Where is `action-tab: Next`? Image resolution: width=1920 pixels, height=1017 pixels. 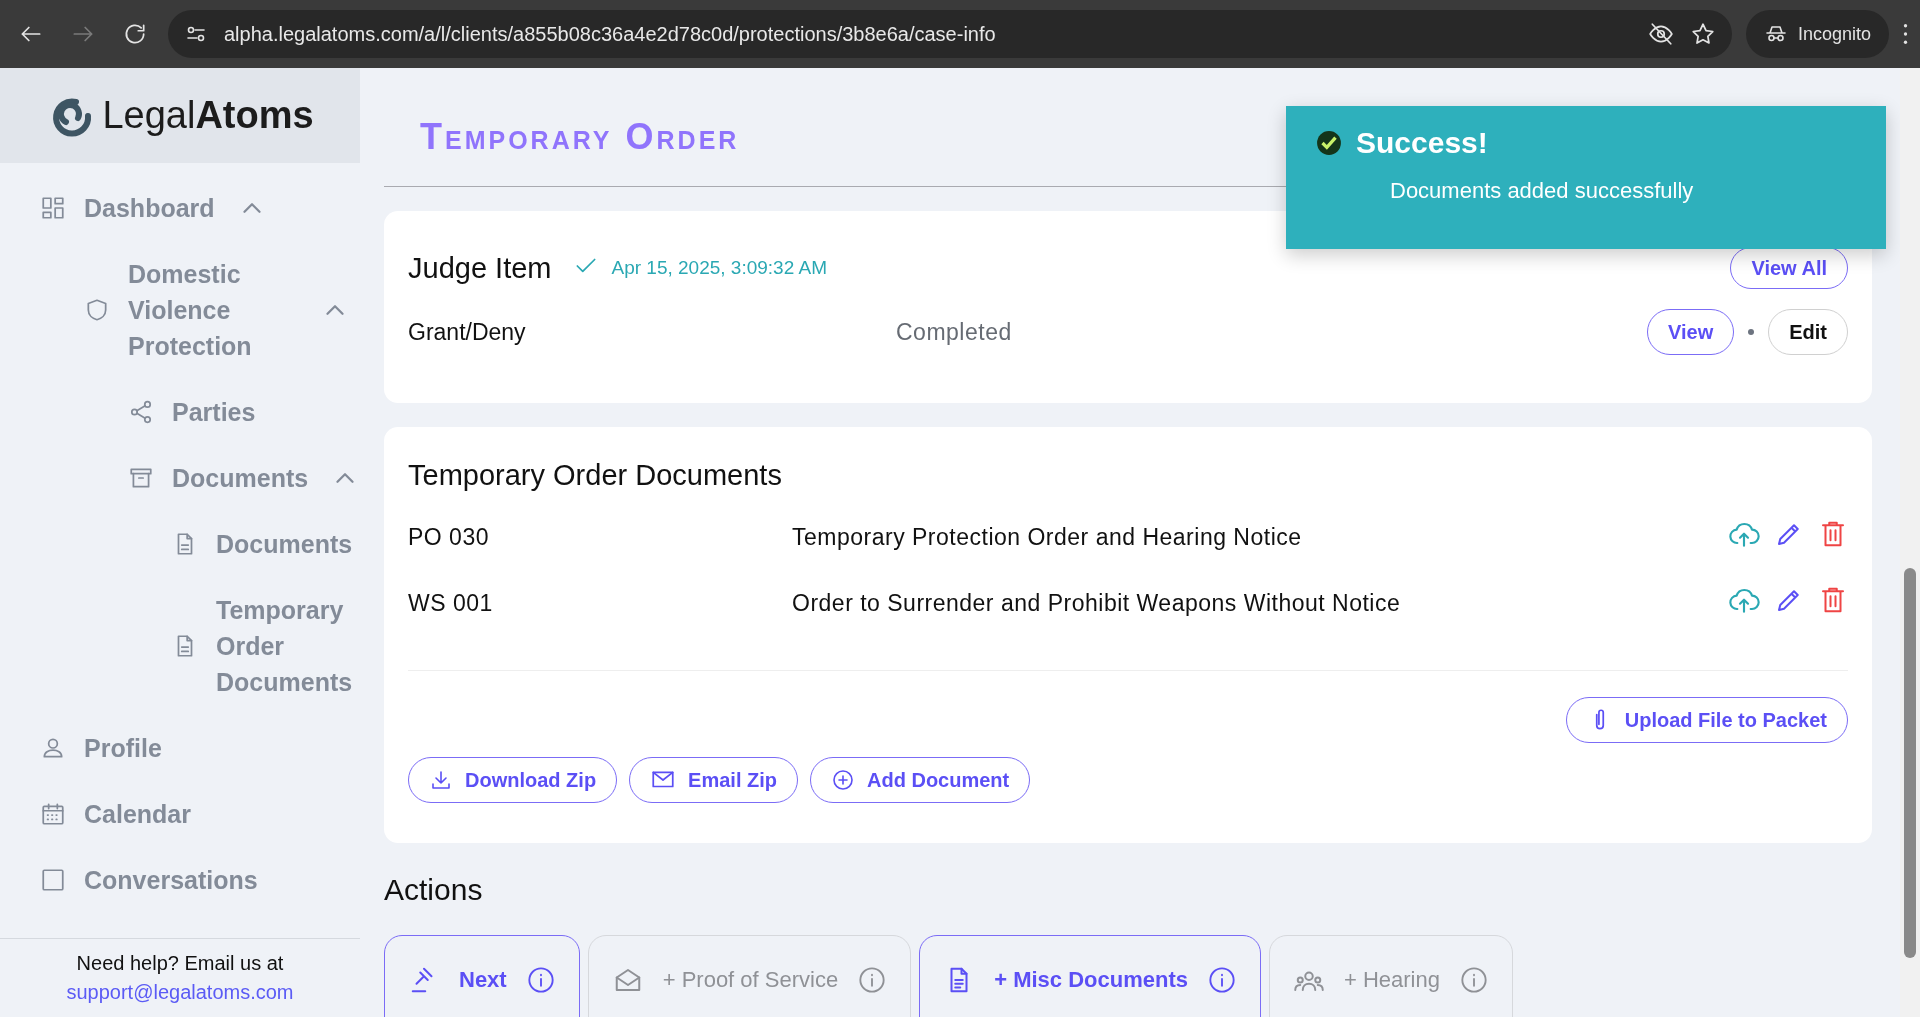 action-tab: Next is located at coordinates (482, 976).